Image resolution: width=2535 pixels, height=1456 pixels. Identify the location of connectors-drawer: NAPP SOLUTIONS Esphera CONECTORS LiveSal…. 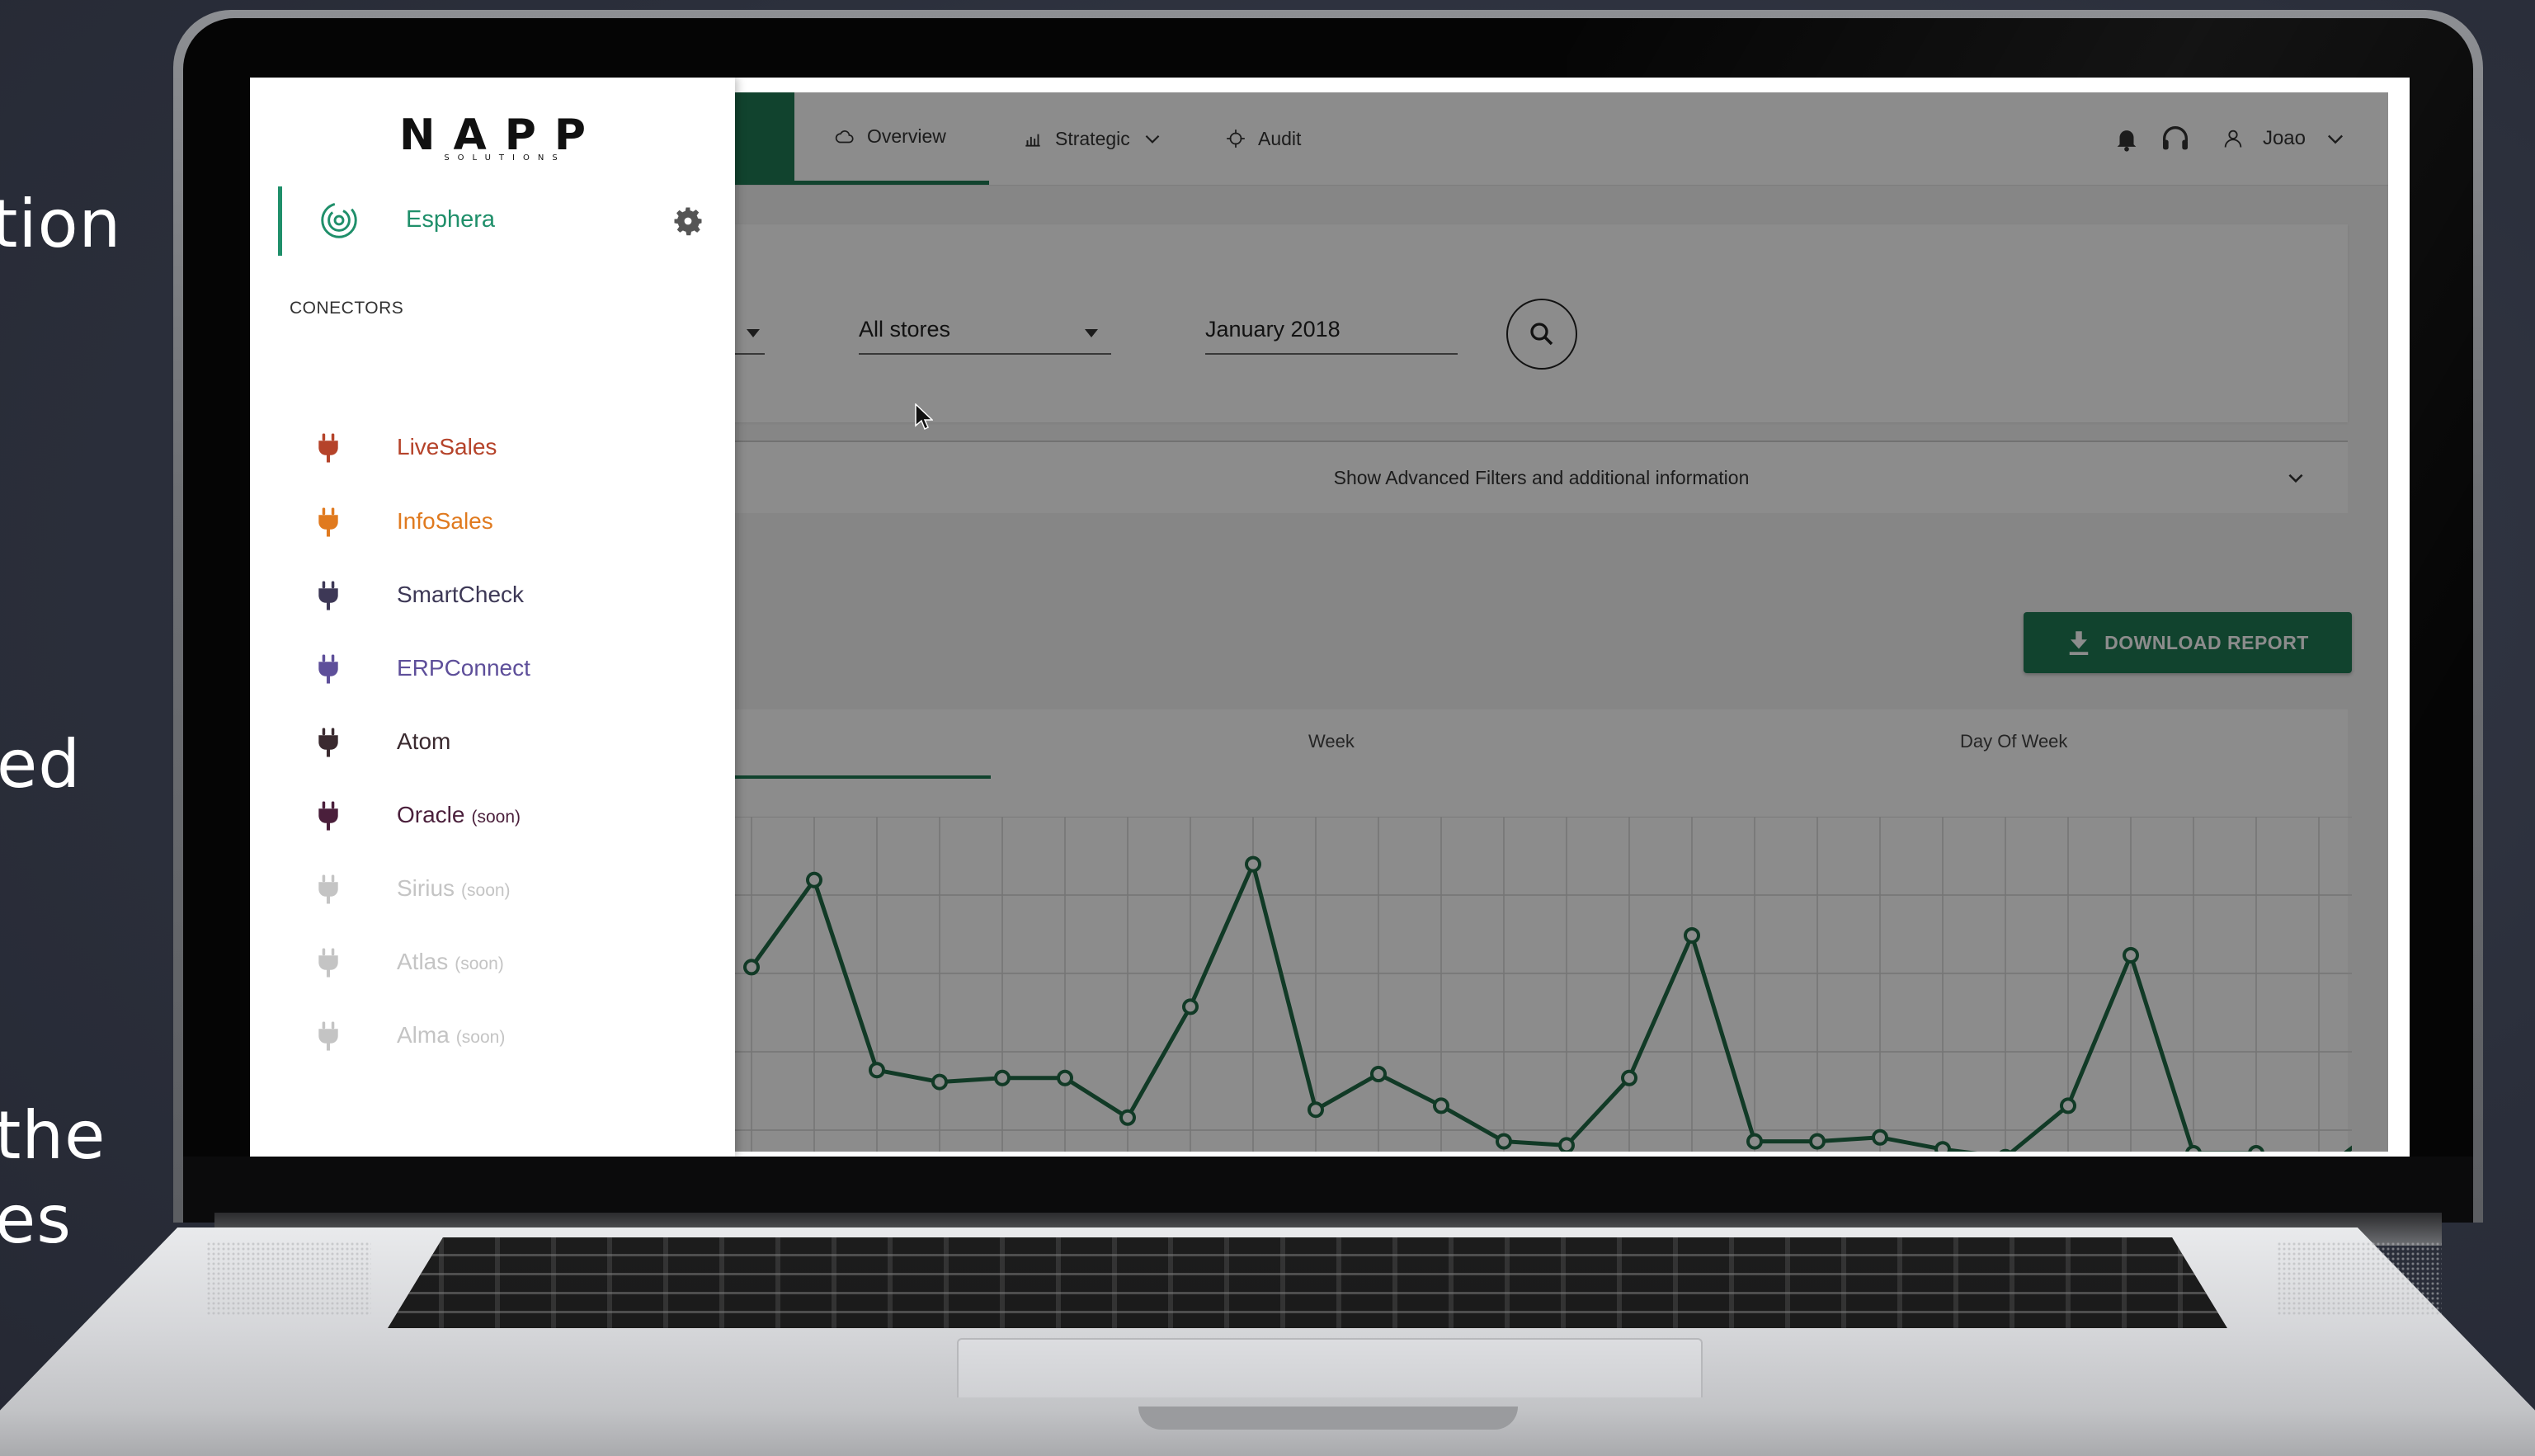
(492, 617).